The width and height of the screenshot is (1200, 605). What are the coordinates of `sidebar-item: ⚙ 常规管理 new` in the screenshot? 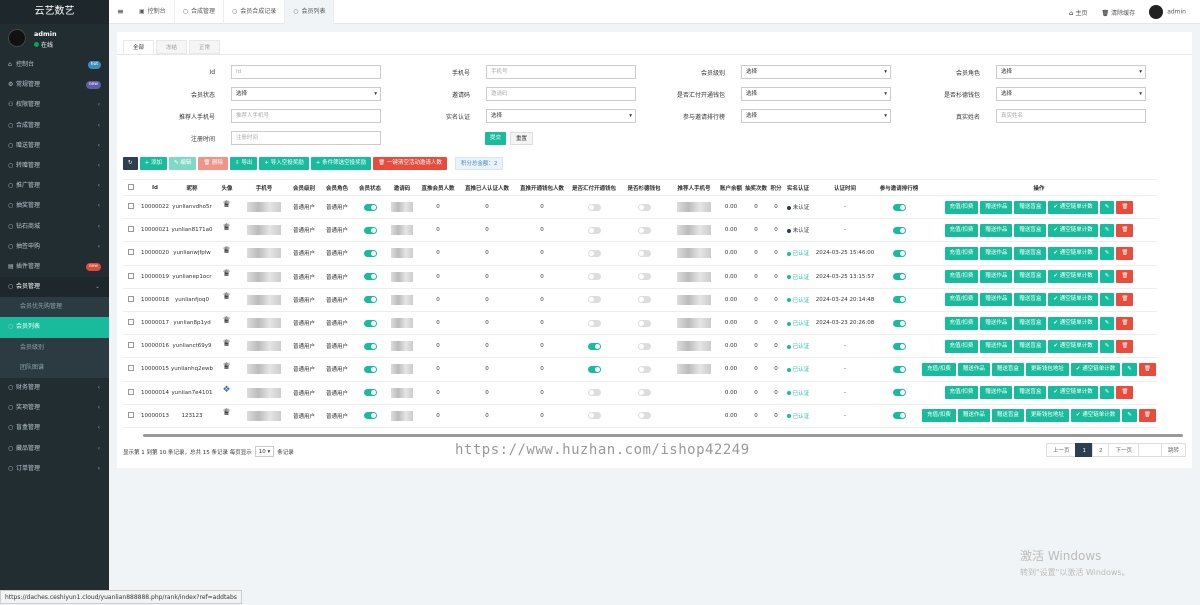 It's located at (54, 85).